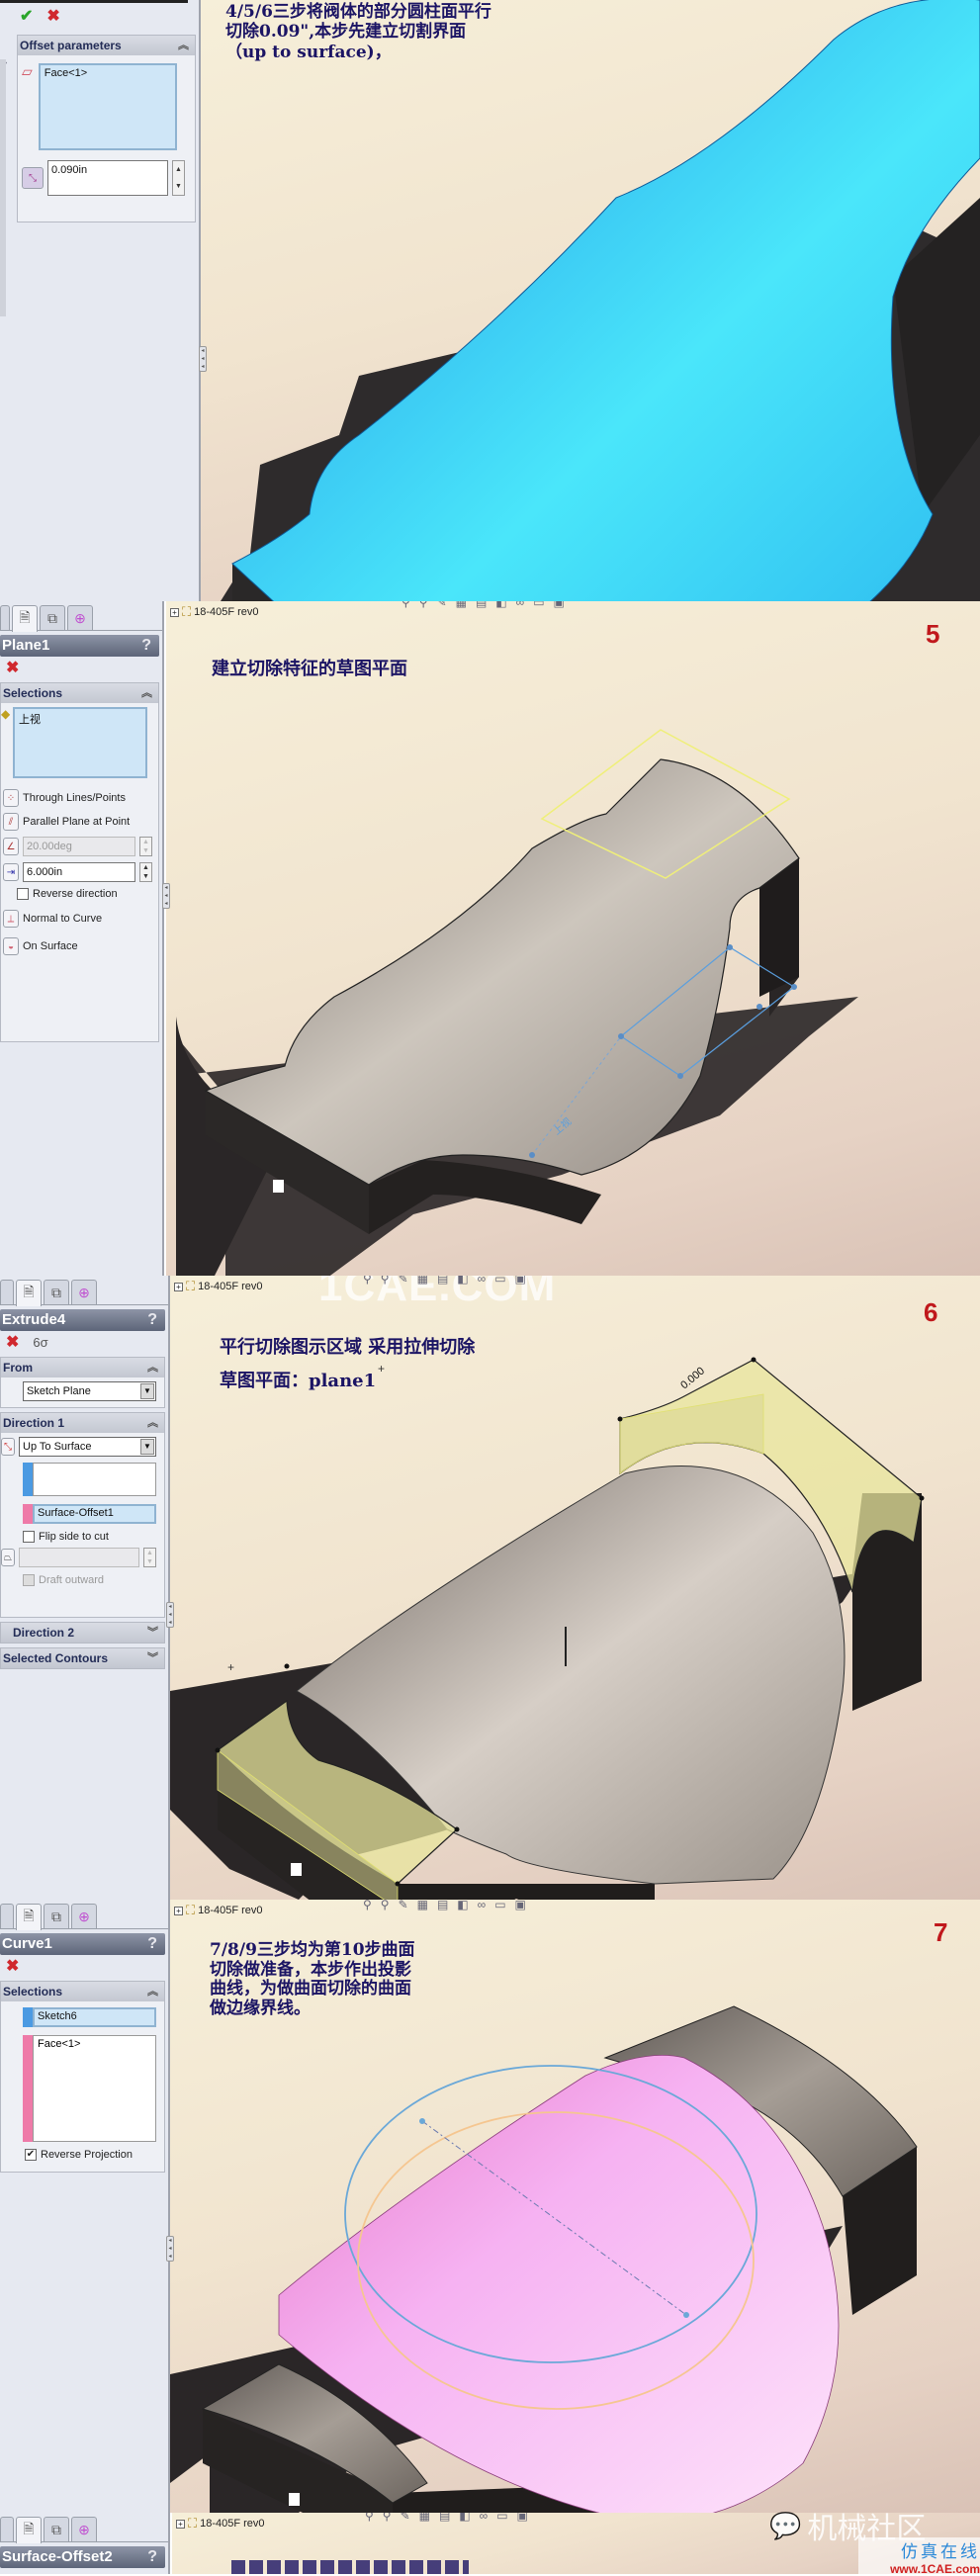 The image size is (980, 2576). Describe the element at coordinates (149, 1557) in the screenshot. I see `draft-spinner: ▲ ▼` at that location.